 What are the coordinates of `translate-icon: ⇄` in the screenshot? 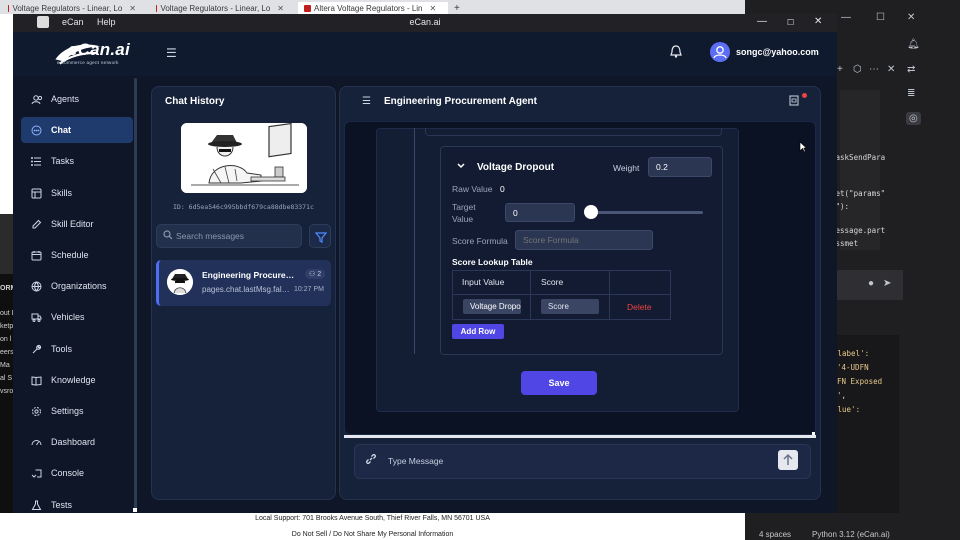 It's located at (911, 69).